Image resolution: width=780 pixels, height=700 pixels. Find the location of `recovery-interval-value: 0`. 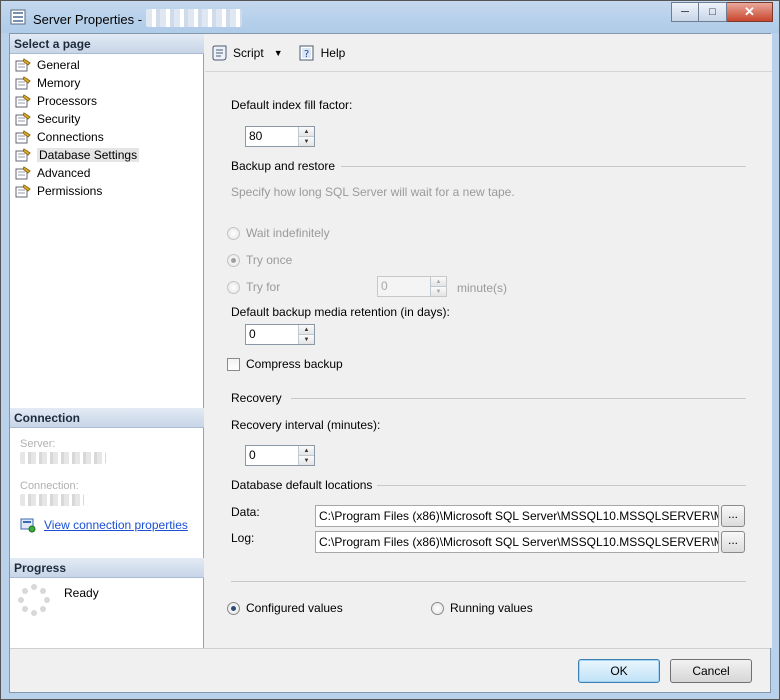

recovery-interval-value: 0 is located at coordinates (272, 455).